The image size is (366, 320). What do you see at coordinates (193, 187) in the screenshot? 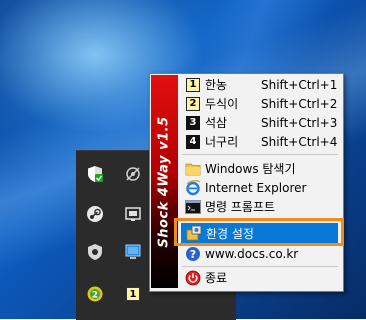
I see `ie-icon` at bounding box center [193, 187].